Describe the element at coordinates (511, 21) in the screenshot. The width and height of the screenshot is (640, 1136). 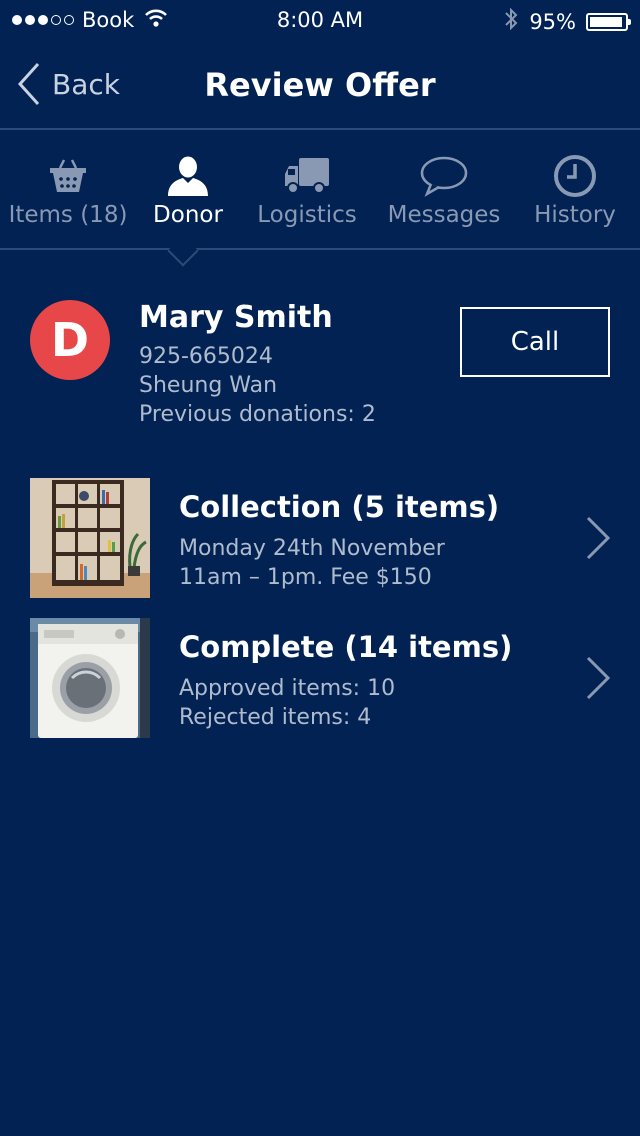
I see `bluetooth-icon` at that location.